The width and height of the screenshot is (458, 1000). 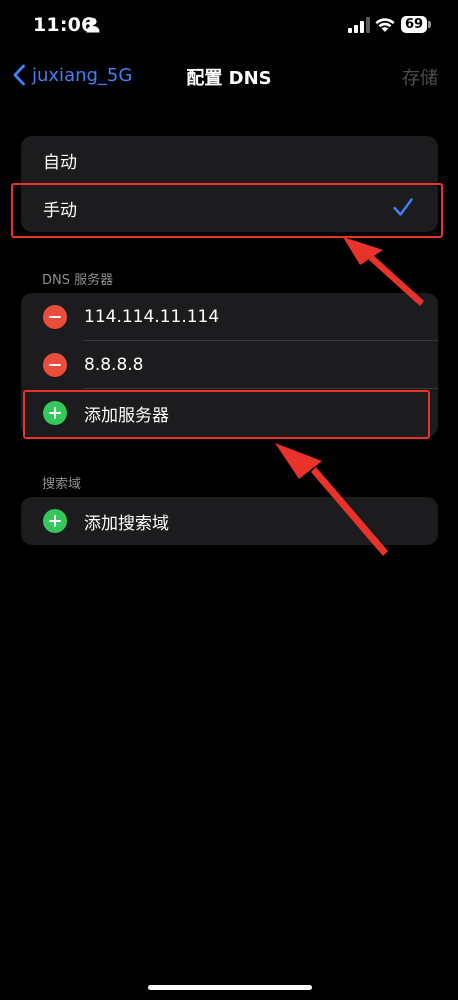 What do you see at coordinates (151, 317) in the screenshot?
I see `dns-server-value: 114.114.11.114` at bounding box center [151, 317].